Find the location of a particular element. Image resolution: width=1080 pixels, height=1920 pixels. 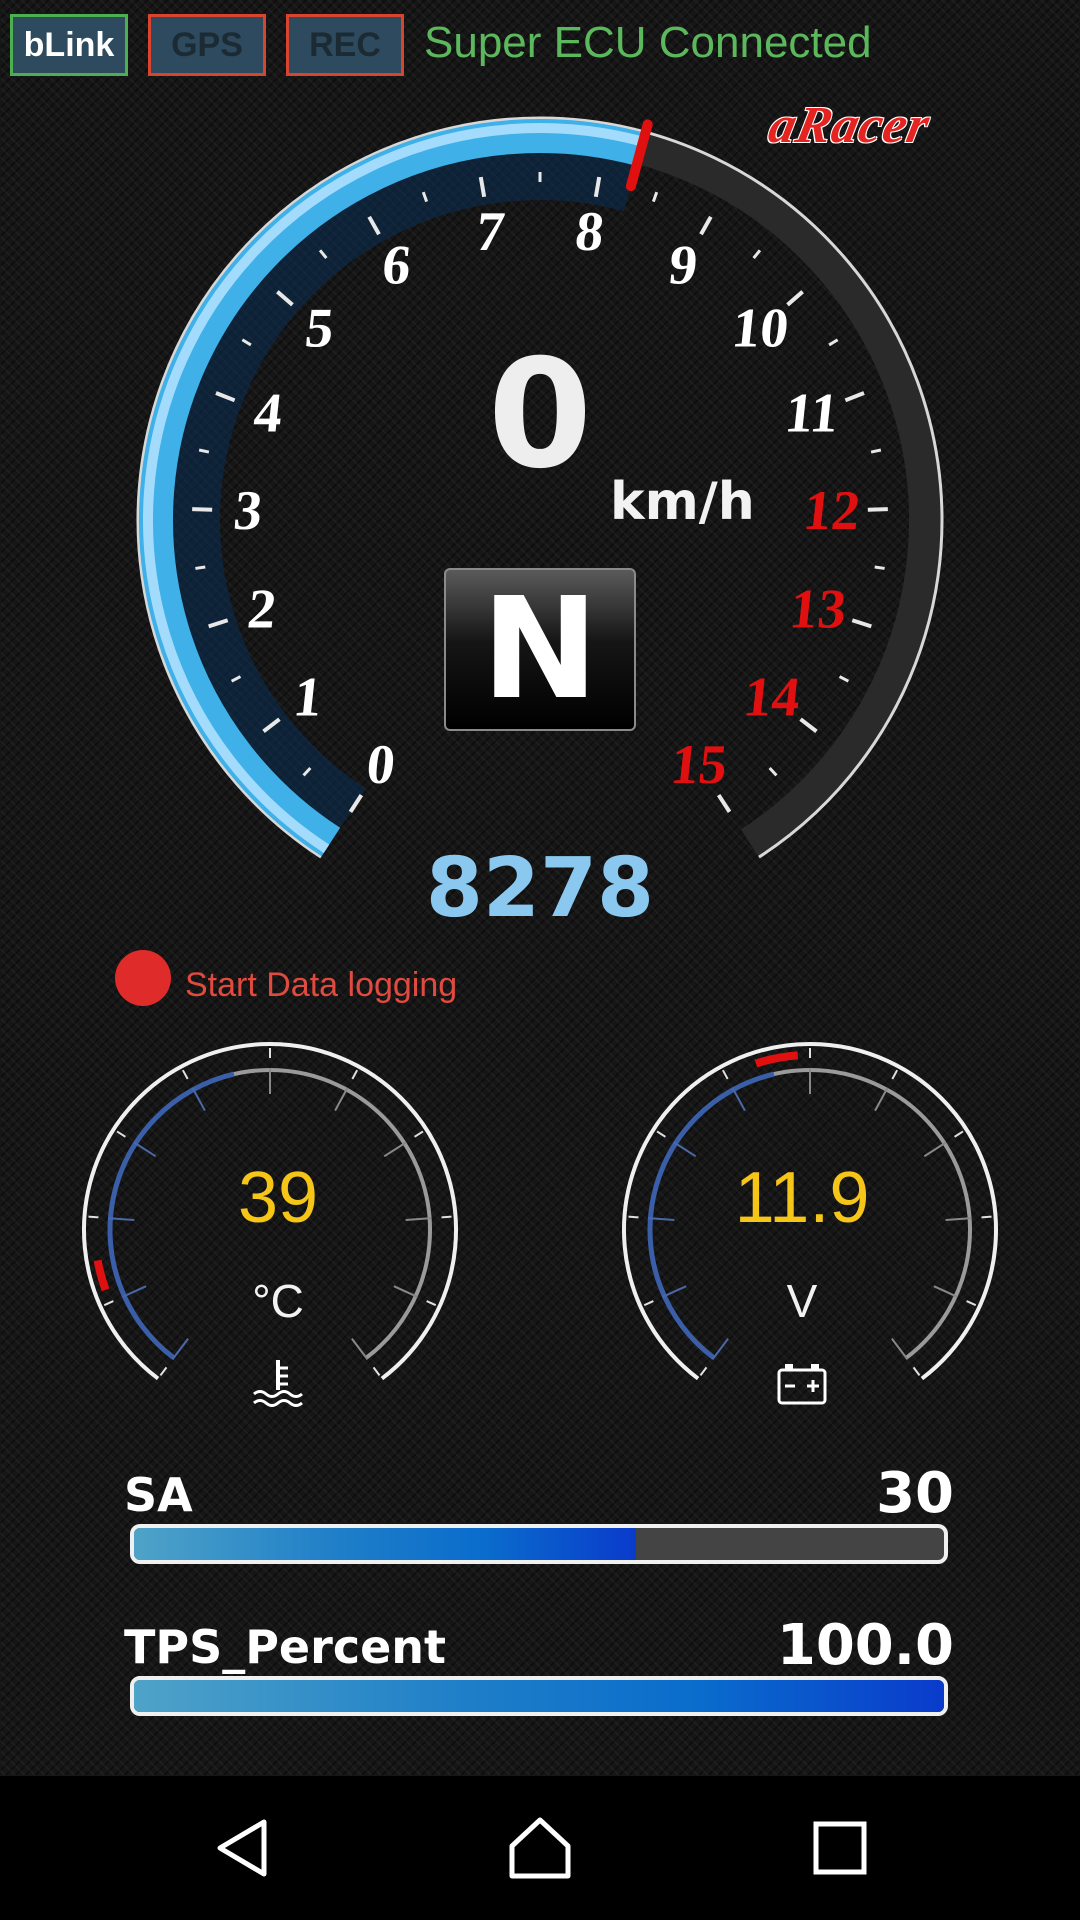

tach-scale-label: 15 is located at coordinates (699, 765).